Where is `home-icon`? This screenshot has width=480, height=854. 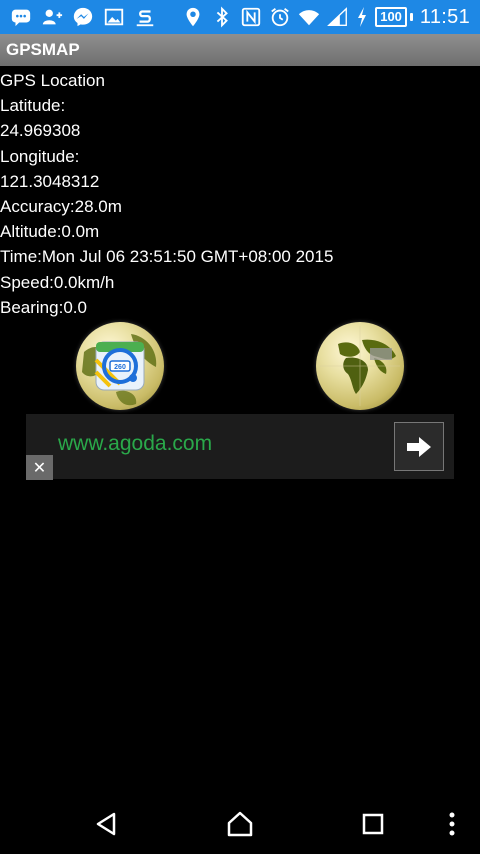
home-icon is located at coordinates (240, 824).